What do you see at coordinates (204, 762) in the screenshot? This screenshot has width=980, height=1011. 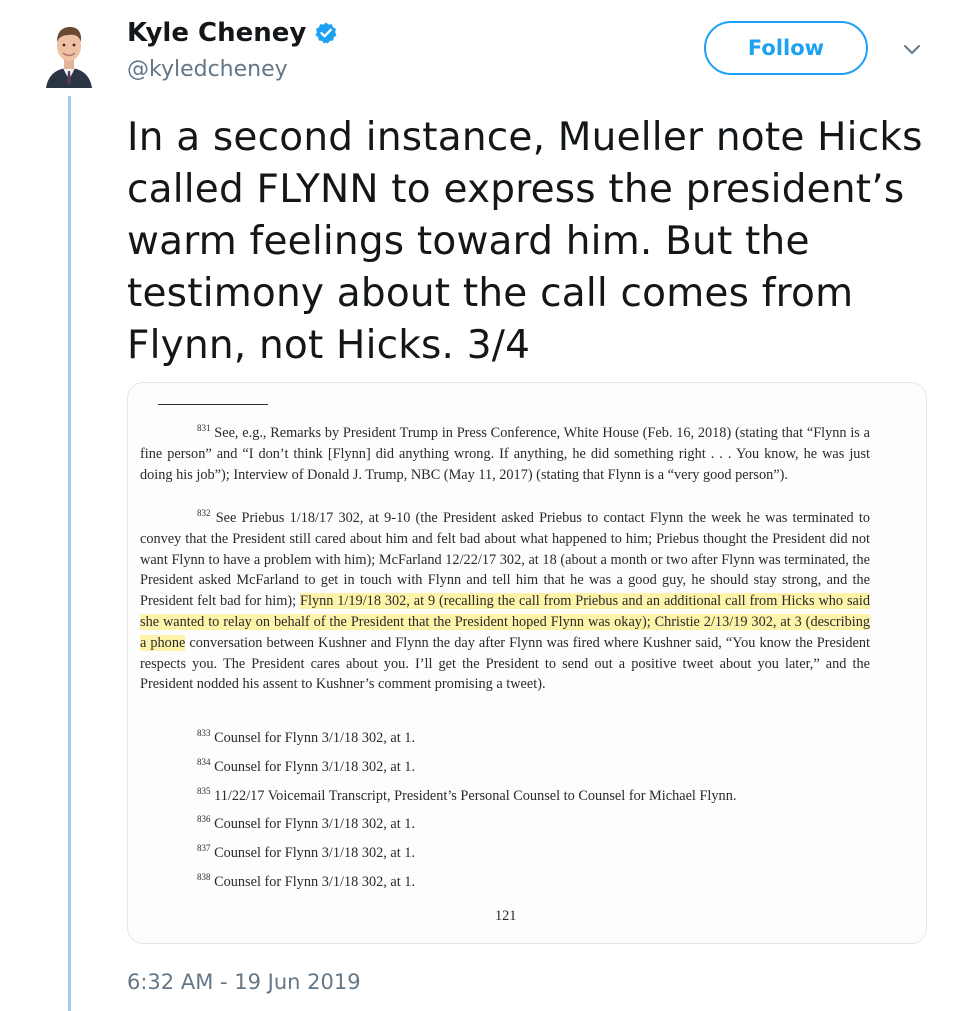 I see `footnote-number: 834` at bounding box center [204, 762].